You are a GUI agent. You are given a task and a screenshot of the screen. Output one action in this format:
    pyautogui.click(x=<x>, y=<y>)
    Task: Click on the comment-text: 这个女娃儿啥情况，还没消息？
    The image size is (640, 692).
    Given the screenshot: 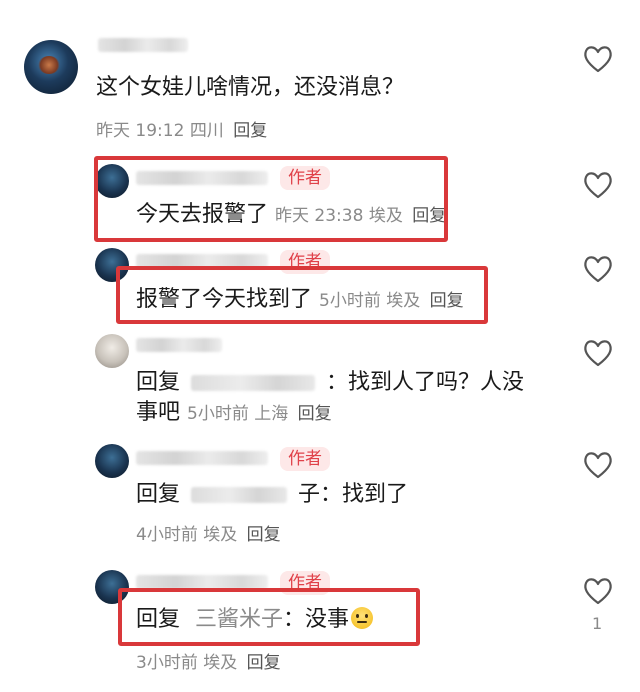 What is the action you would take?
    pyautogui.click(x=250, y=87)
    